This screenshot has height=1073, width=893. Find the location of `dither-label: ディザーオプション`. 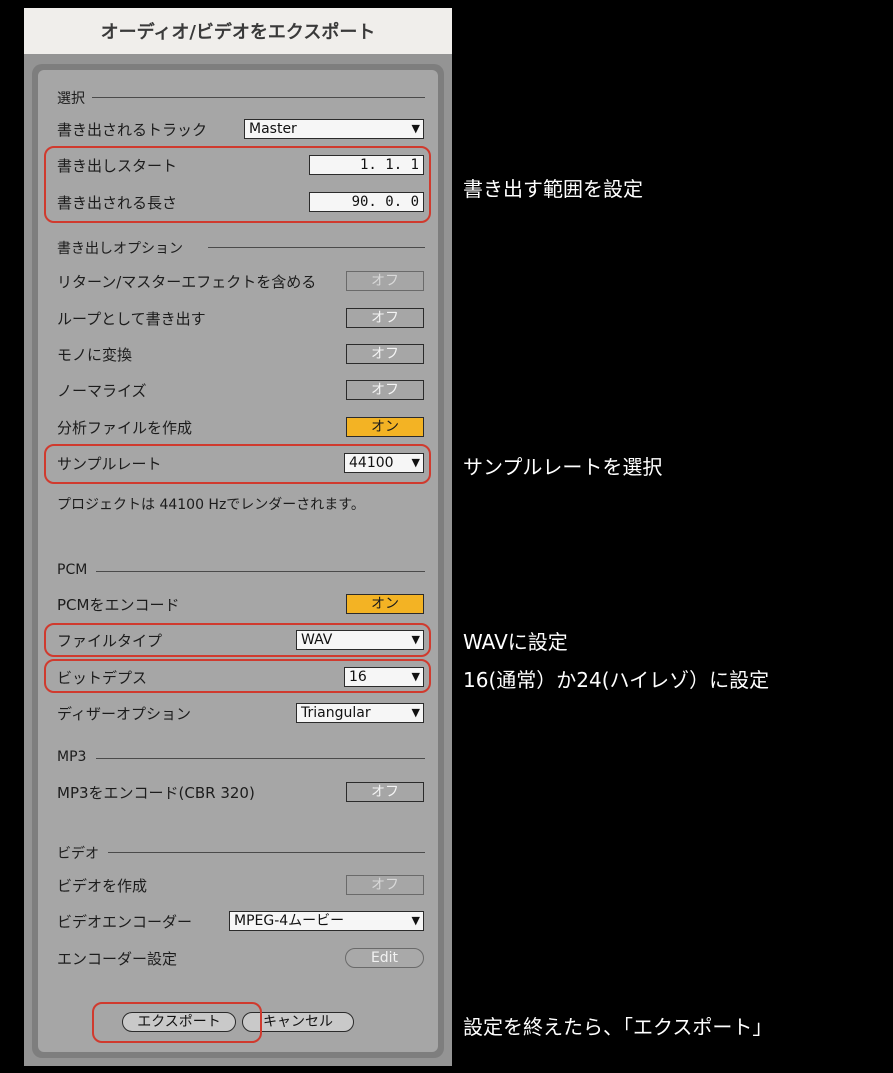

dither-label: ディザーオプション is located at coordinates (124, 714).